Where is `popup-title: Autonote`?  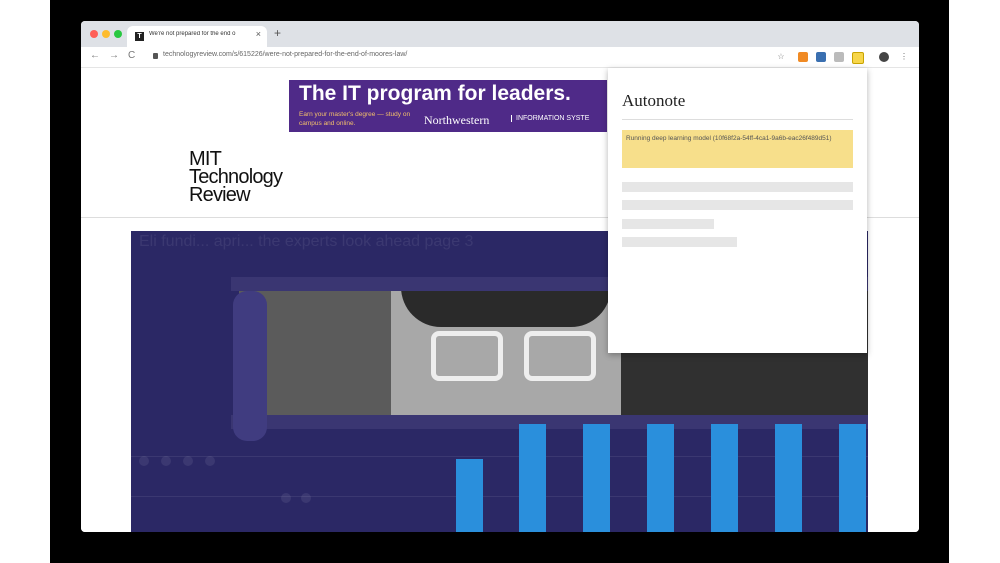 popup-title: Autonote is located at coordinates (654, 100).